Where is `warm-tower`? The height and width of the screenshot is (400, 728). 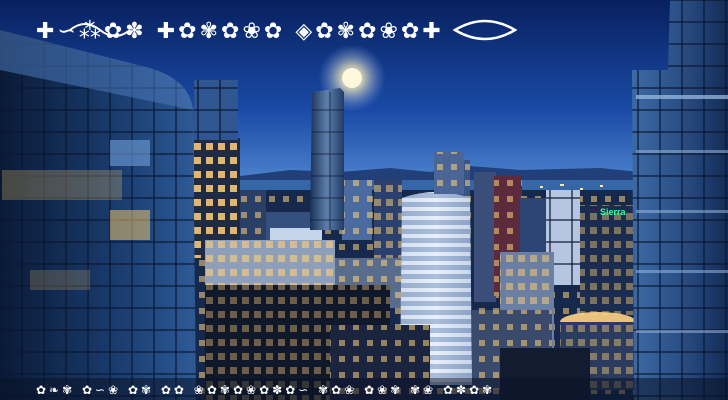 warm-tower is located at coordinates (217, 169).